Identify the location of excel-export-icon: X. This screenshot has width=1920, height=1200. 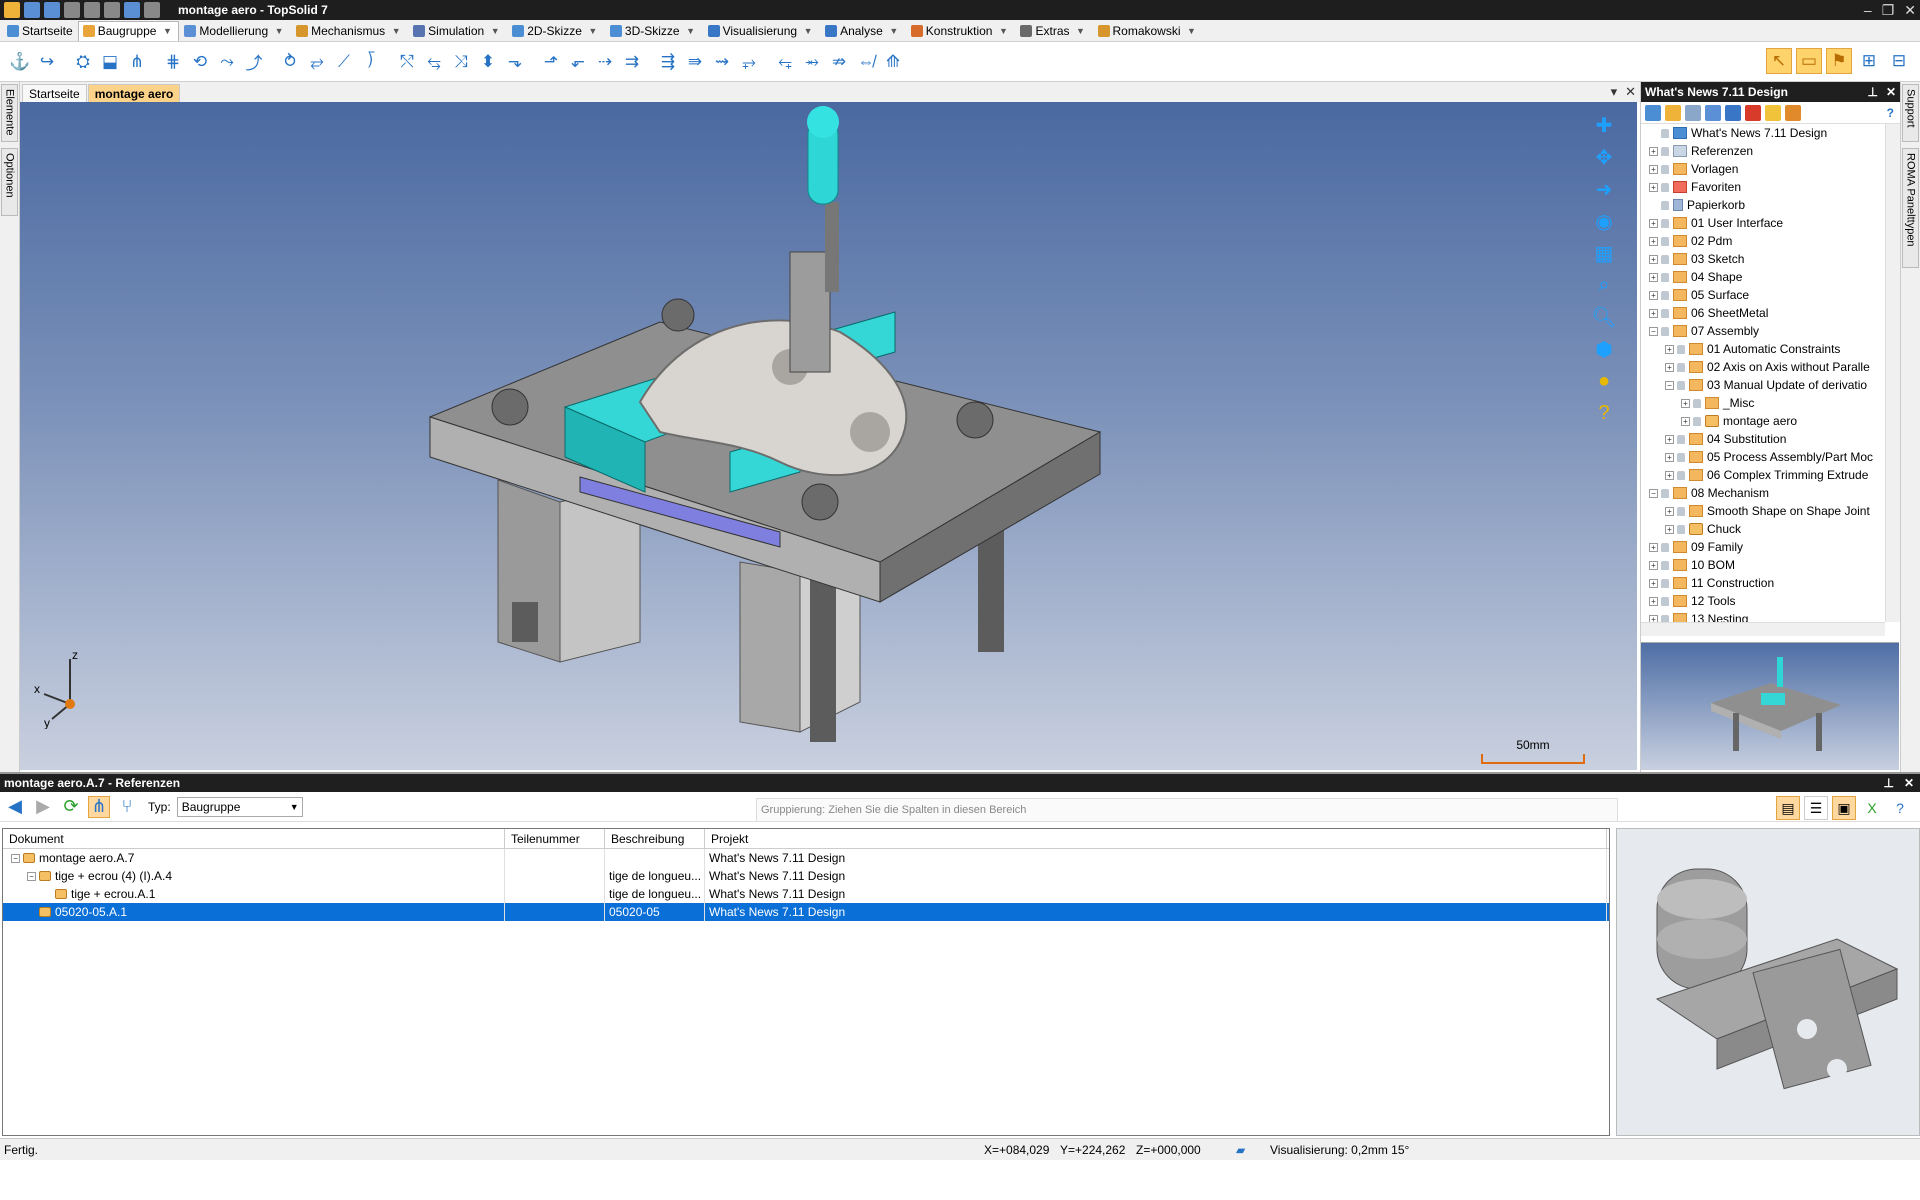
(1872, 808).